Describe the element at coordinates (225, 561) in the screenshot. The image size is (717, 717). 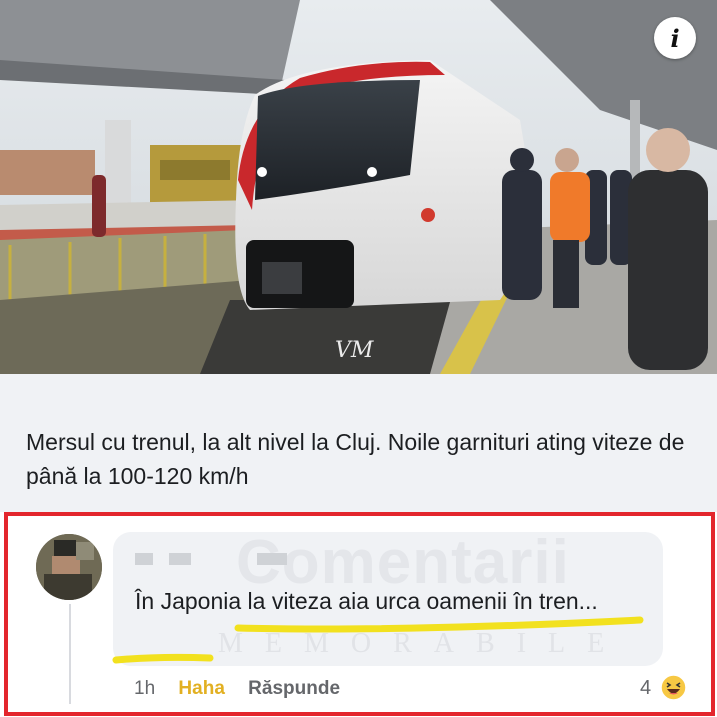
I see `redacted-author-name` at that location.